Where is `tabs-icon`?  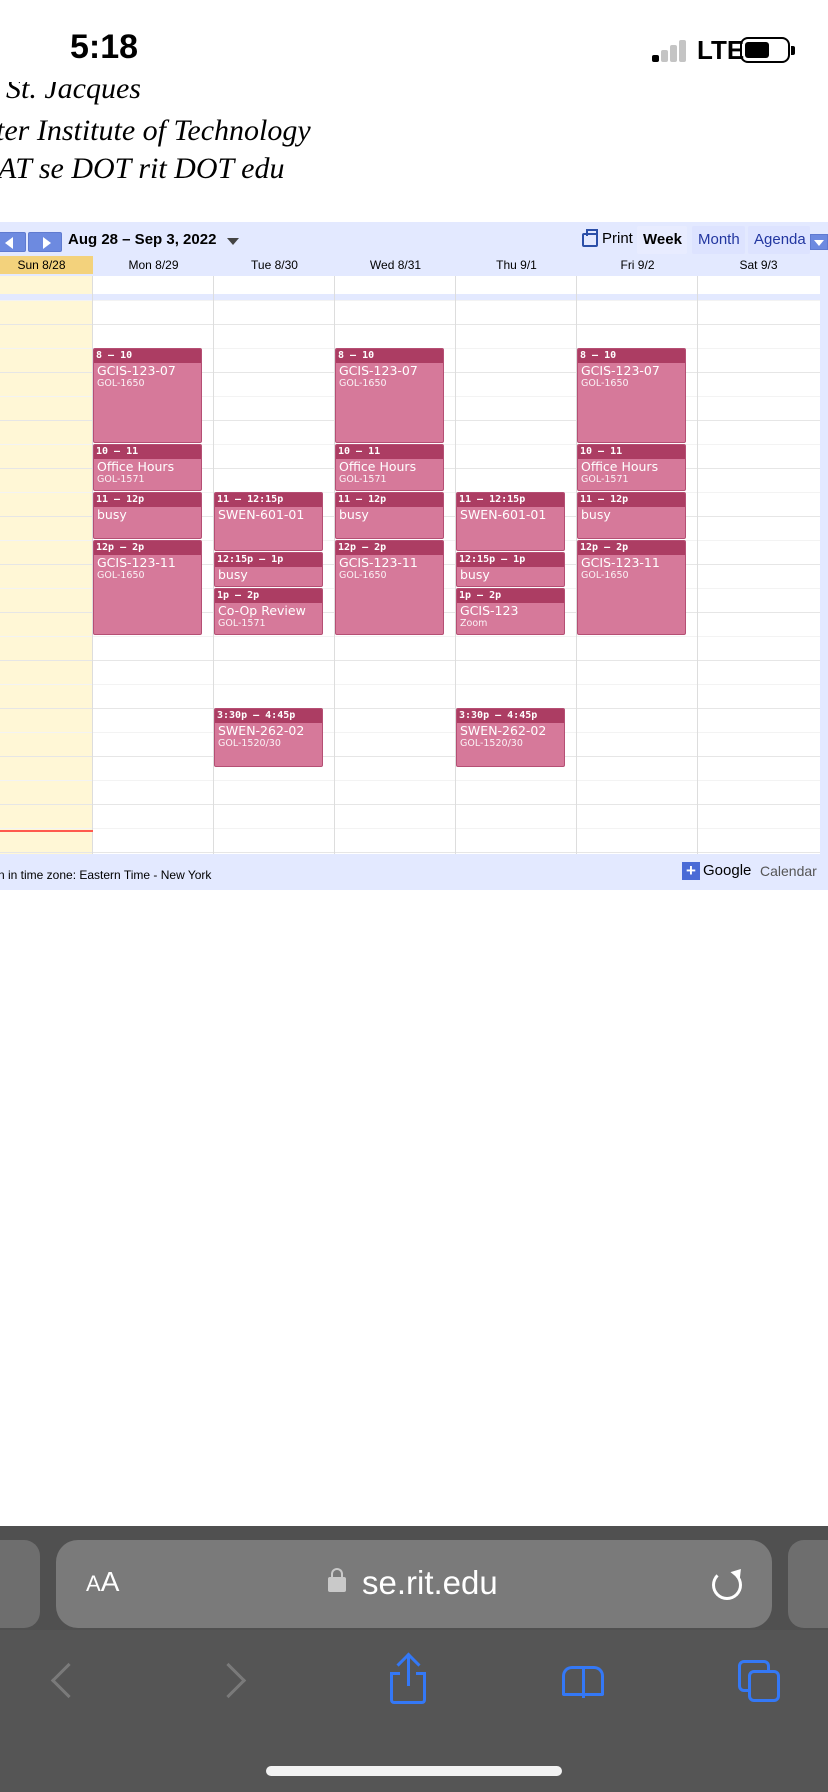 tabs-icon is located at coordinates (760, 1682).